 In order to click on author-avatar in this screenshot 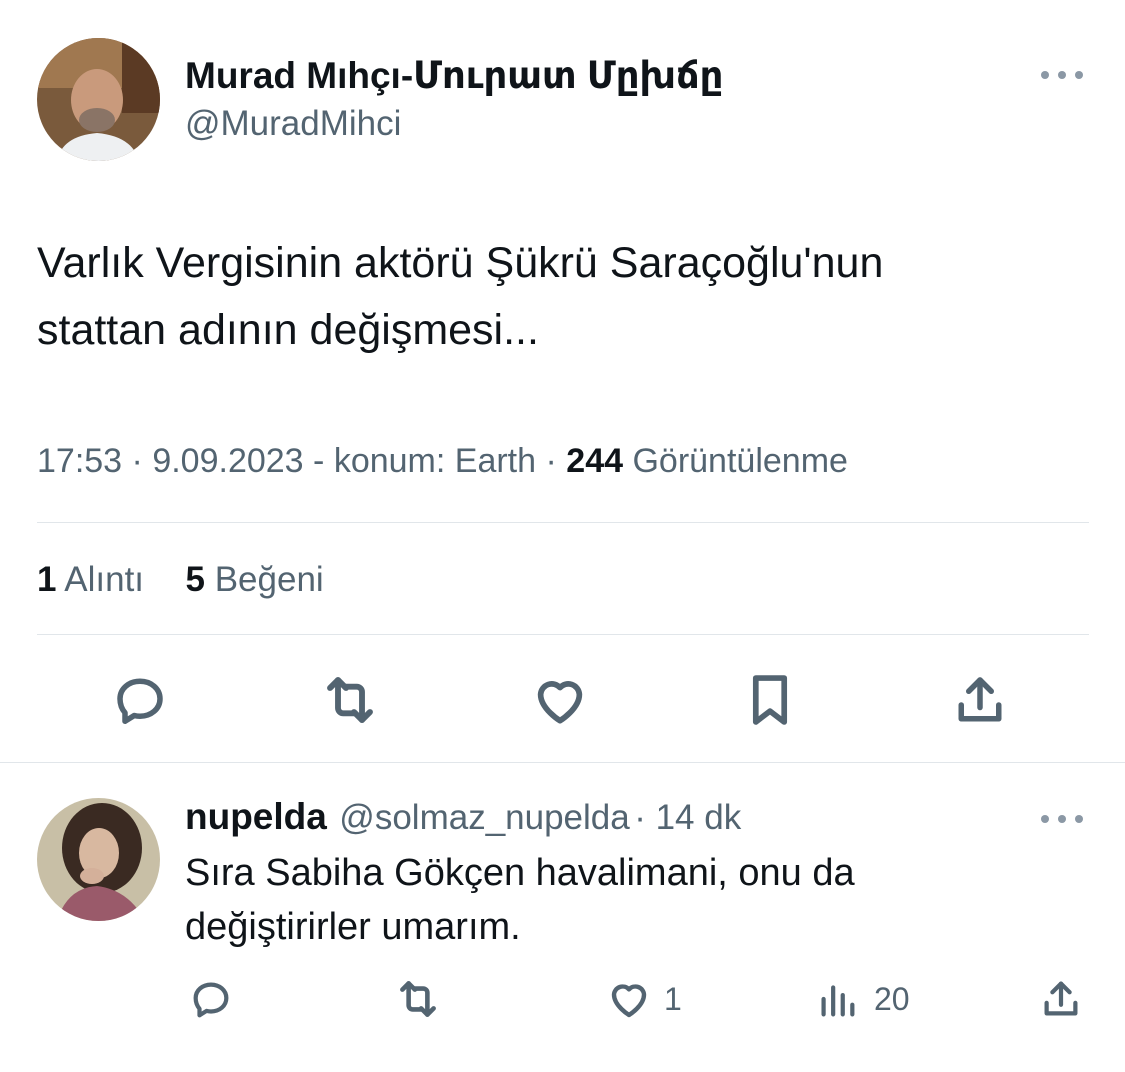, I will do `click(98, 99)`.